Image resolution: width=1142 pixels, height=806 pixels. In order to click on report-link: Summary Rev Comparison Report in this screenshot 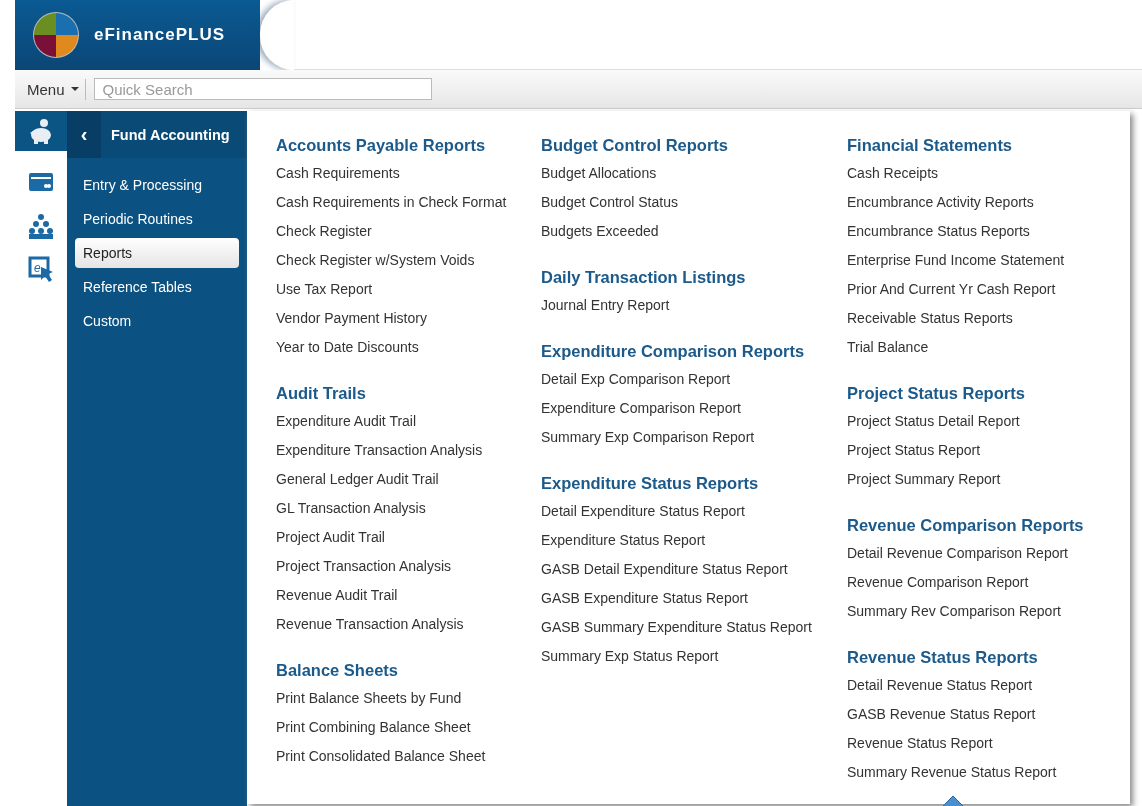, I will do `click(988, 611)`.